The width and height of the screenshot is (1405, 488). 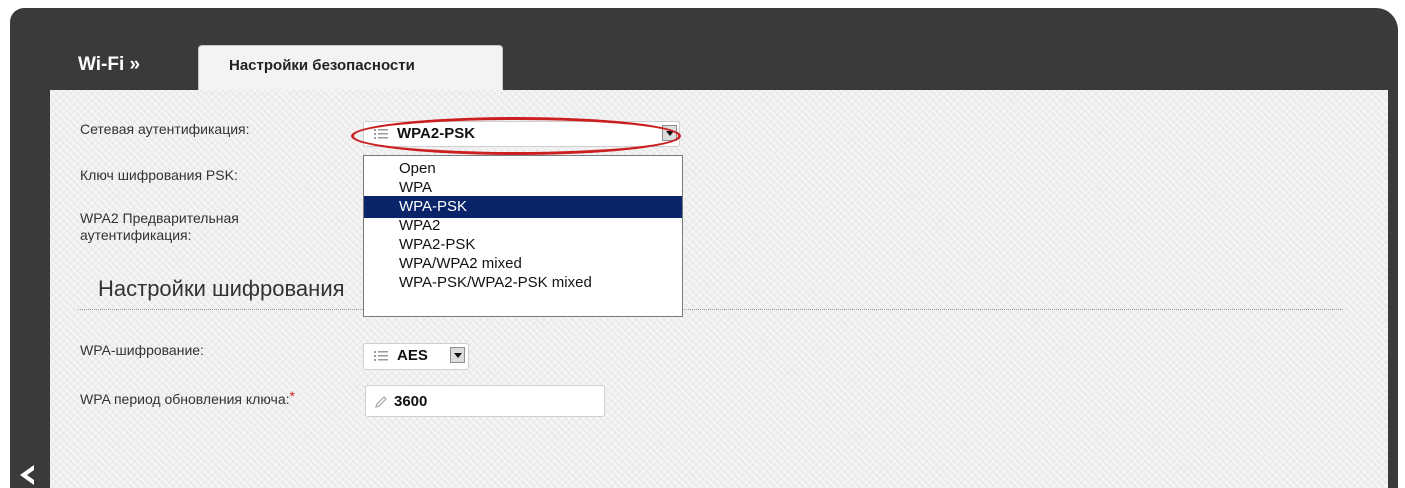 I want to click on tab-security-settings-label: Настройки безопасности, so click(x=322, y=65).